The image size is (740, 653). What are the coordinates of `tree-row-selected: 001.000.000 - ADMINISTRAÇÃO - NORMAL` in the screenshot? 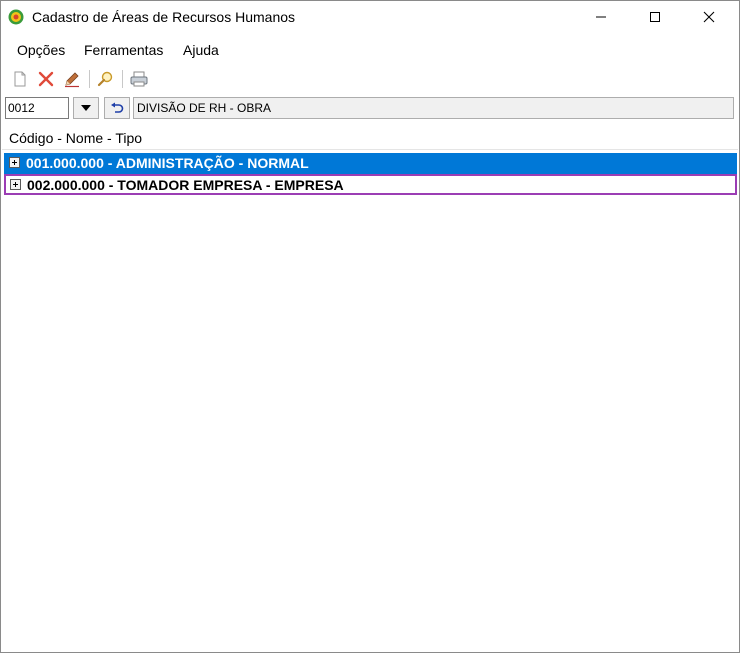 It's located at (370, 163).